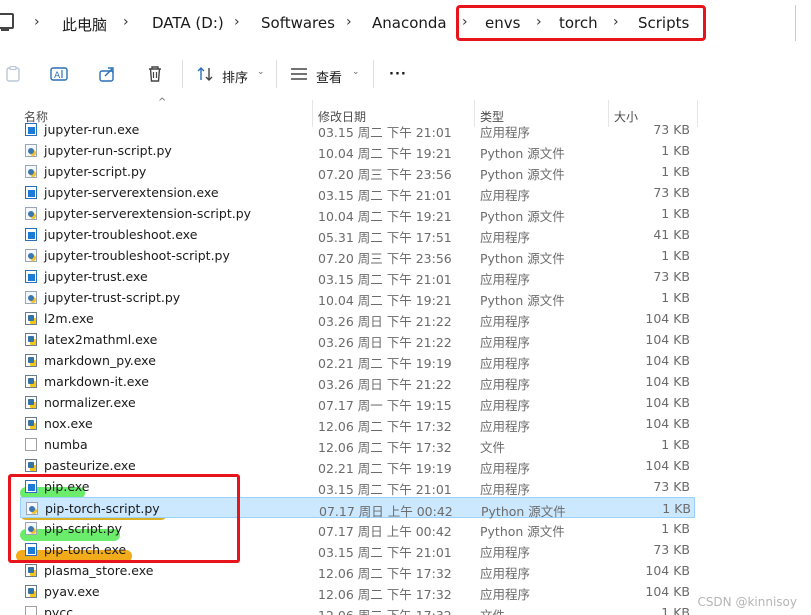 The height and width of the screenshot is (615, 811). I want to click on this-pc-icon, so click(7, 22).